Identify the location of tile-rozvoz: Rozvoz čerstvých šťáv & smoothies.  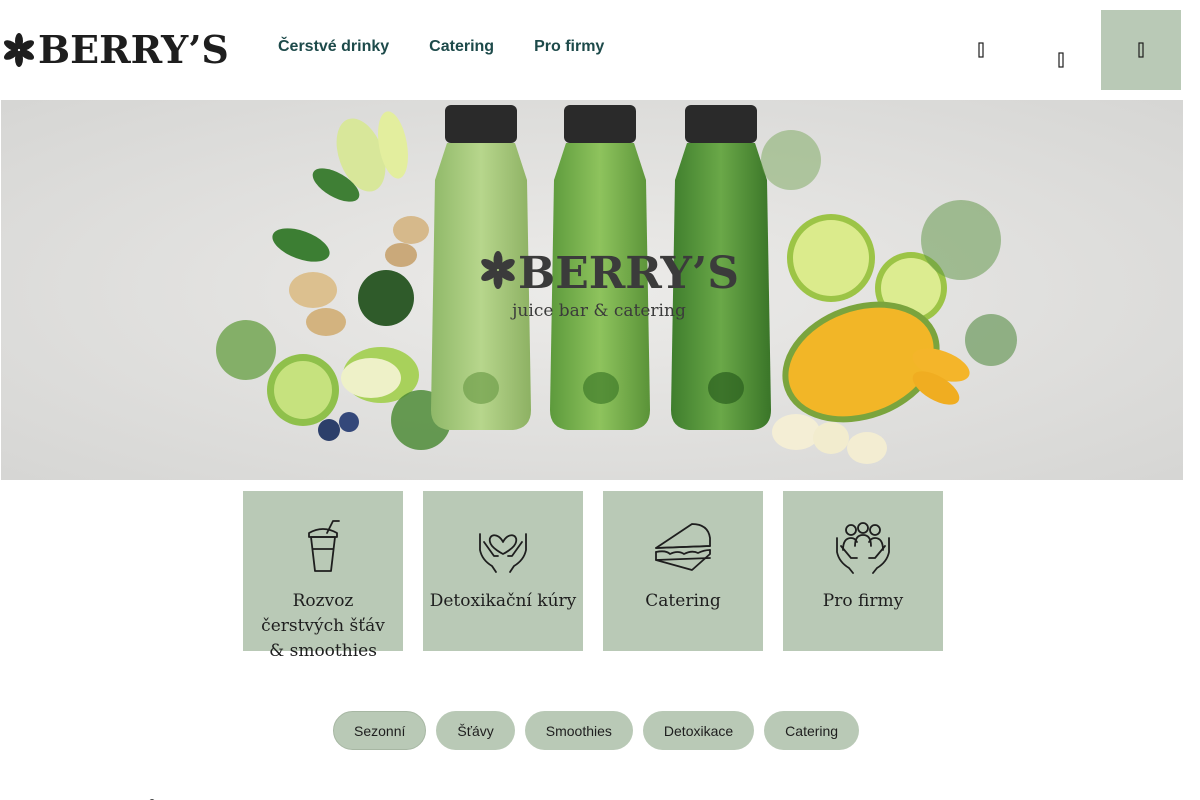
(323, 576).